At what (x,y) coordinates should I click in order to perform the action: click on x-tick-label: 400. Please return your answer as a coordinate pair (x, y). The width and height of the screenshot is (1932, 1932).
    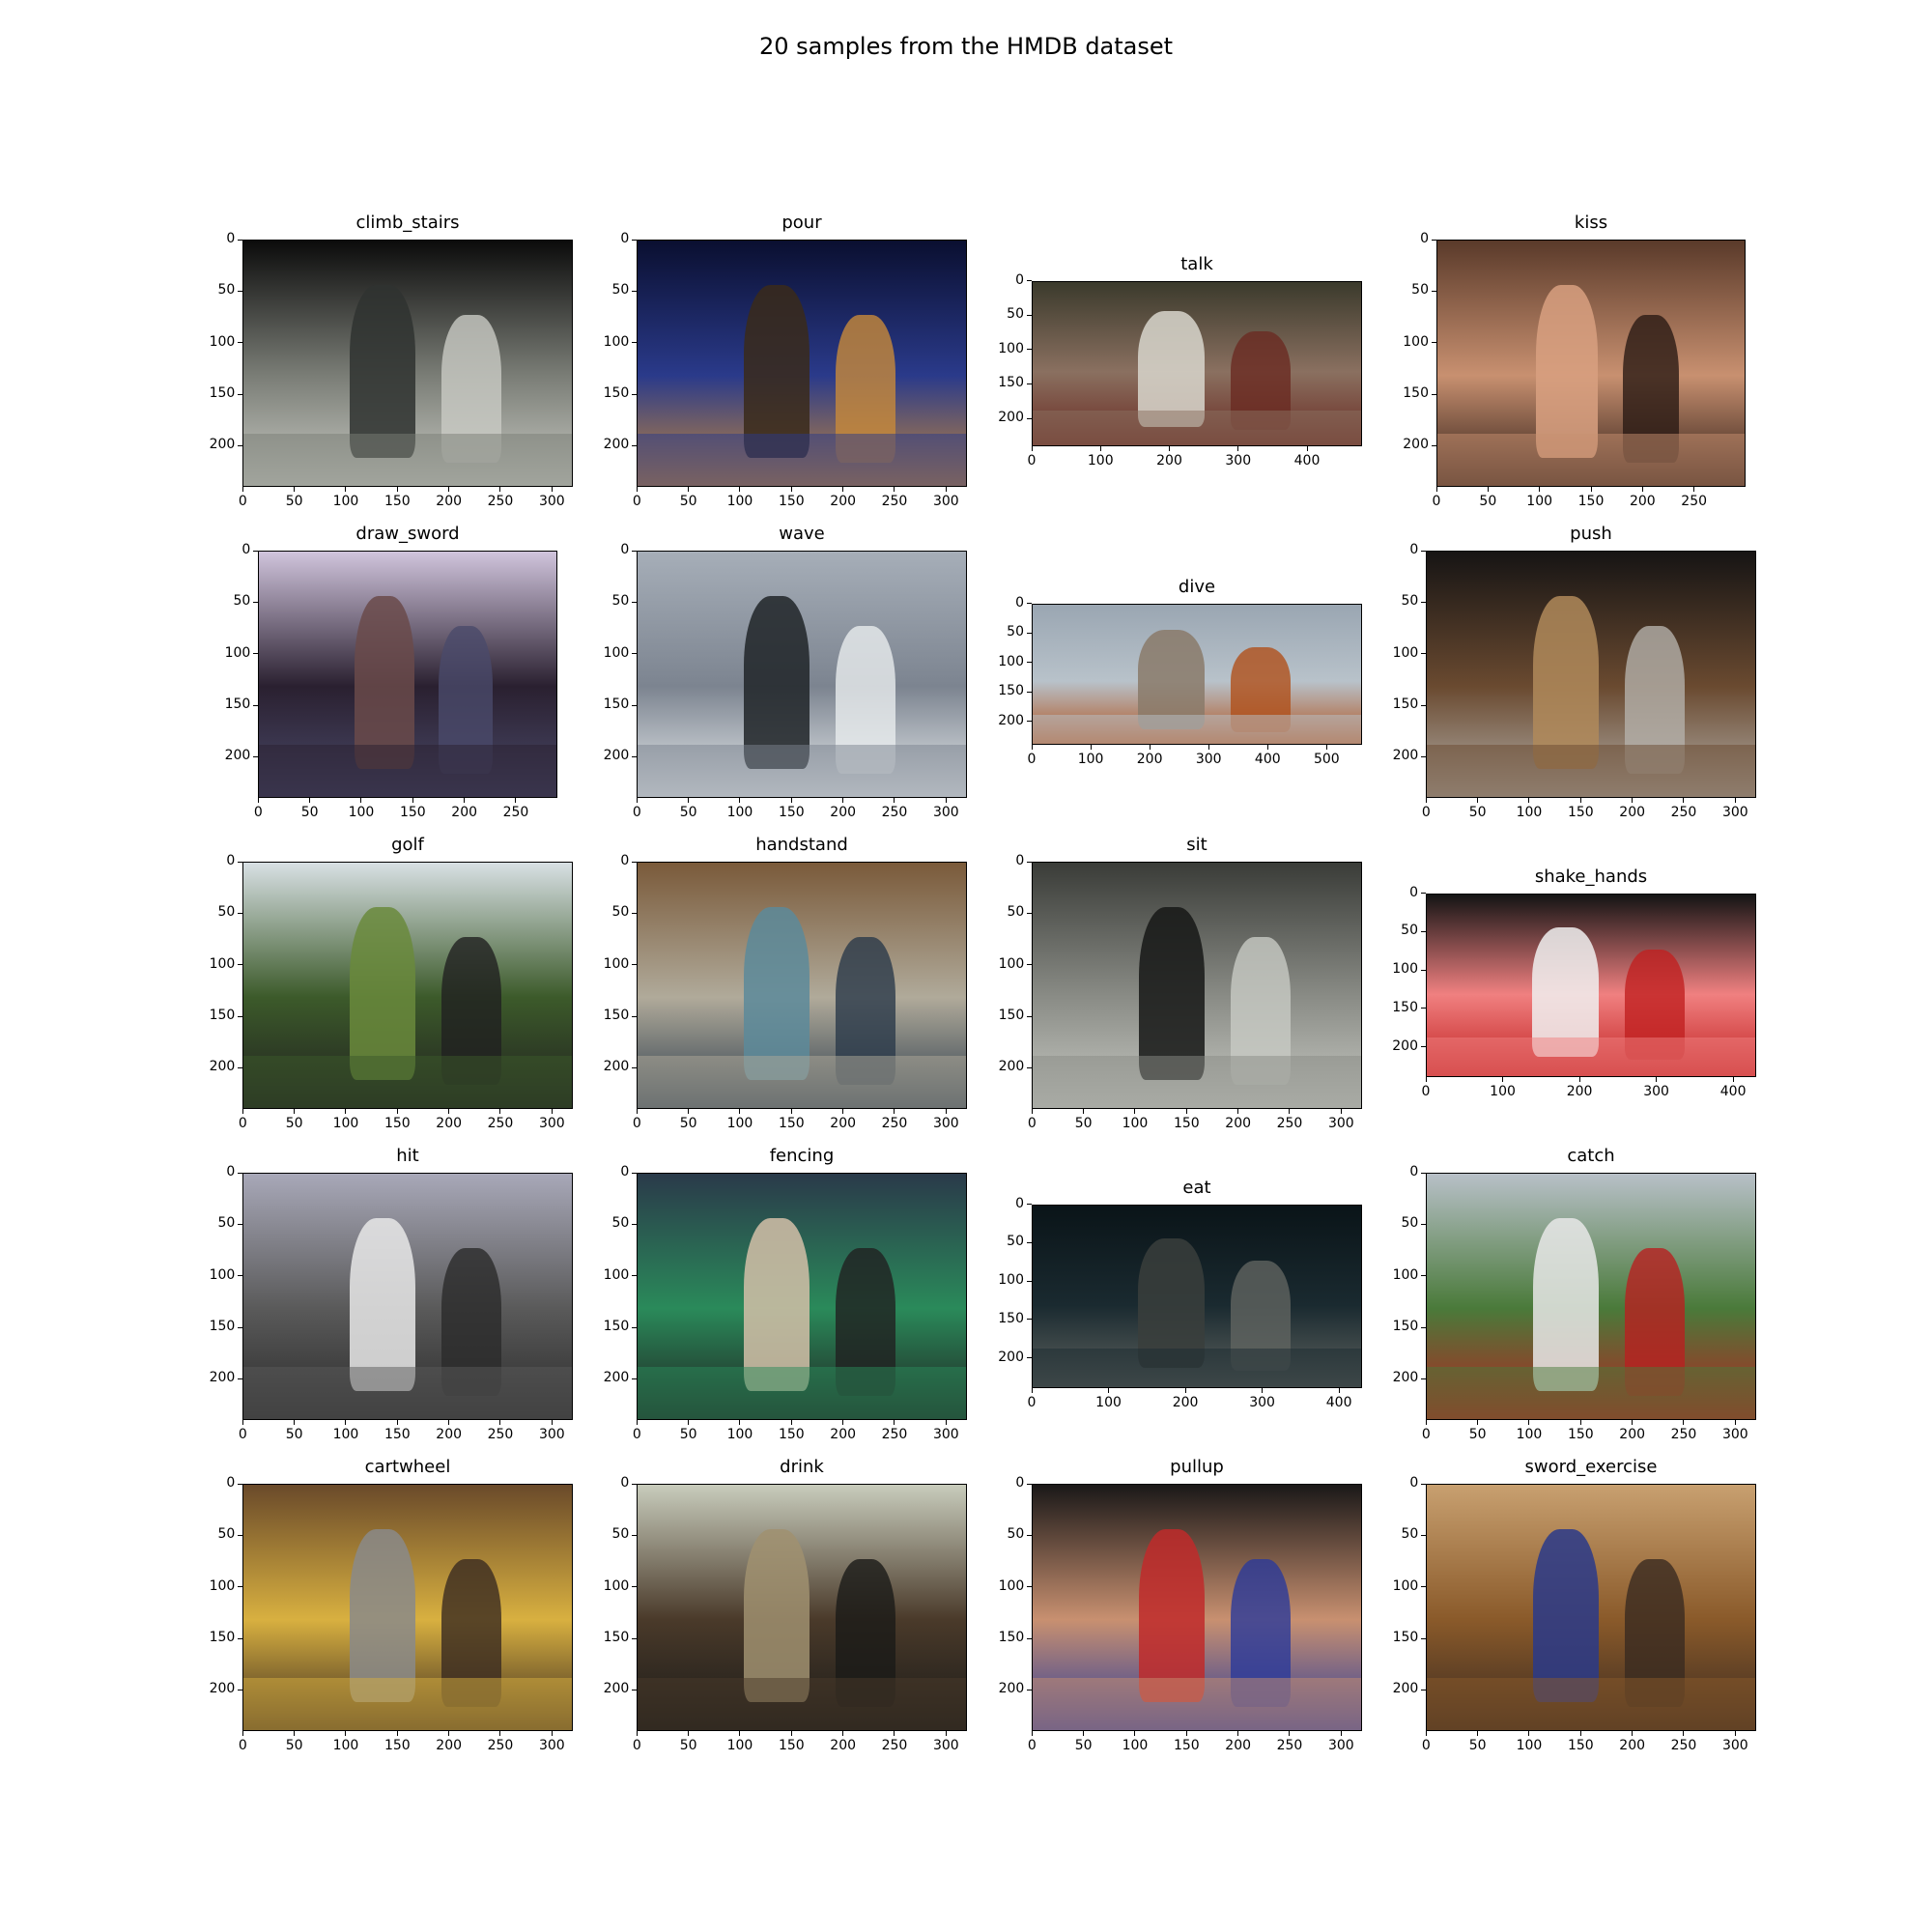
    Looking at the image, I should click on (1733, 1092).